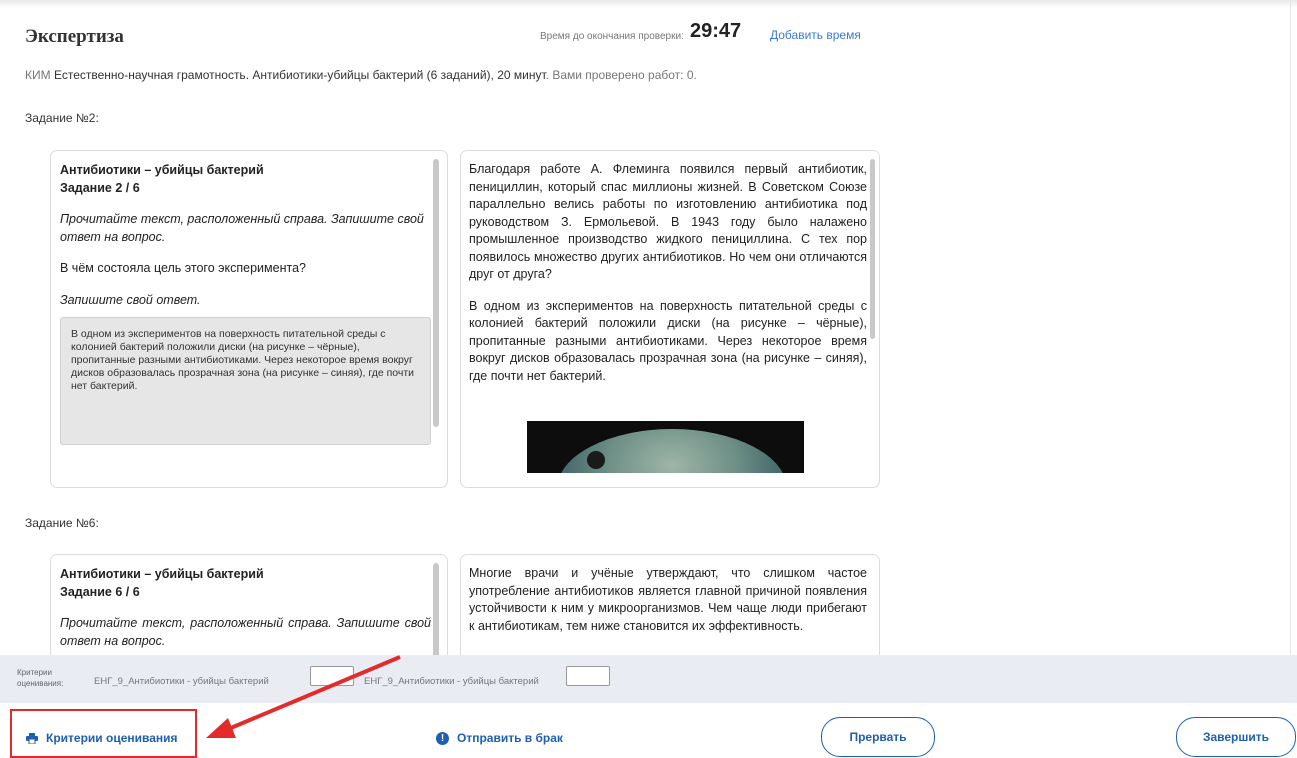 Image resolution: width=1297 pixels, height=758 pixels. I want to click on task2-subtitle: Задание 2 / 6, so click(100, 188).